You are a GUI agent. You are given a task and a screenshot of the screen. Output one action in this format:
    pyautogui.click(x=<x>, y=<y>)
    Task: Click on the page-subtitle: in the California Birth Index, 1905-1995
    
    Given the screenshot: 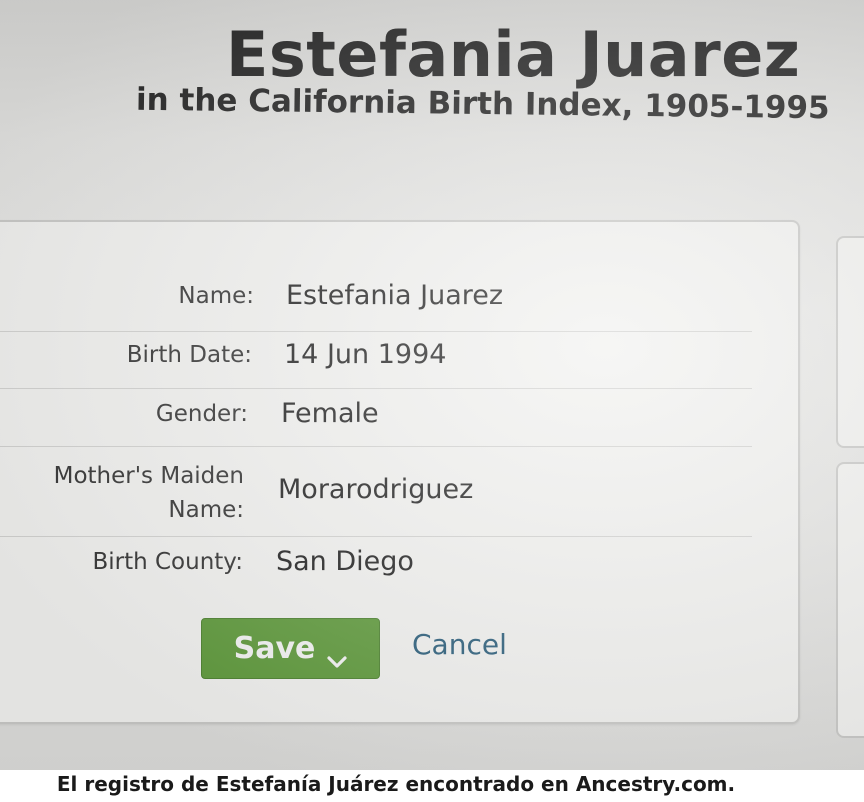 What is the action you would take?
    pyautogui.click(x=482, y=104)
    